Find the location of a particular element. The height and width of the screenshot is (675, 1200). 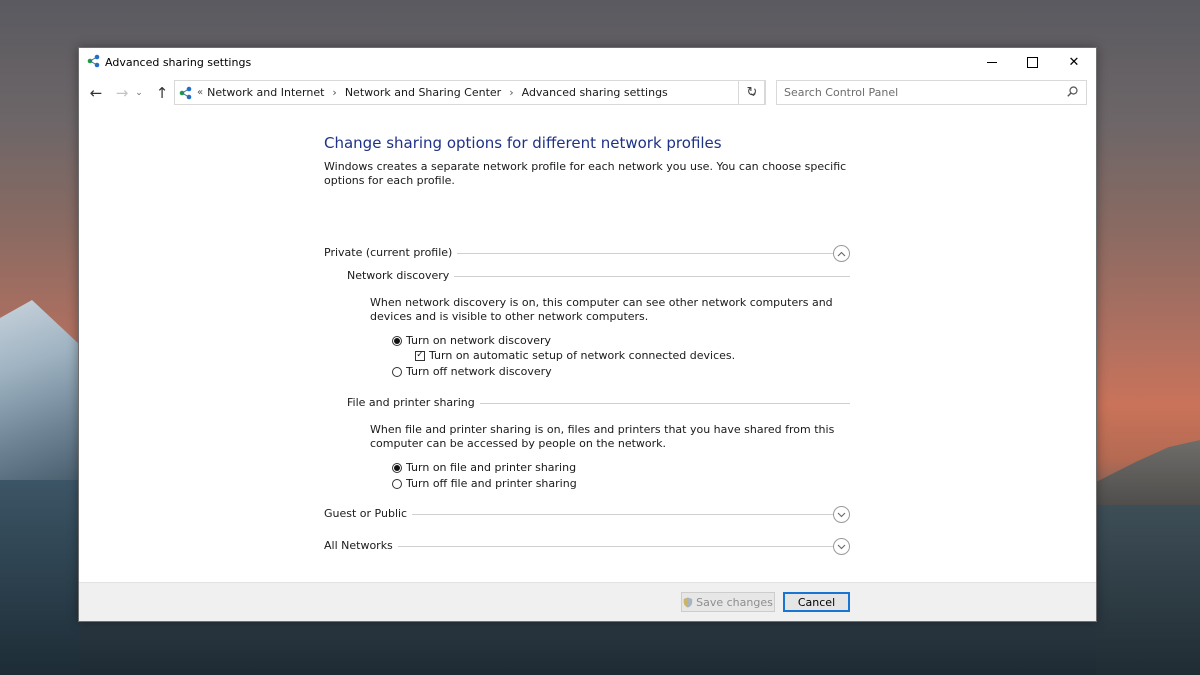

maximize-icon is located at coordinates (1032, 62).